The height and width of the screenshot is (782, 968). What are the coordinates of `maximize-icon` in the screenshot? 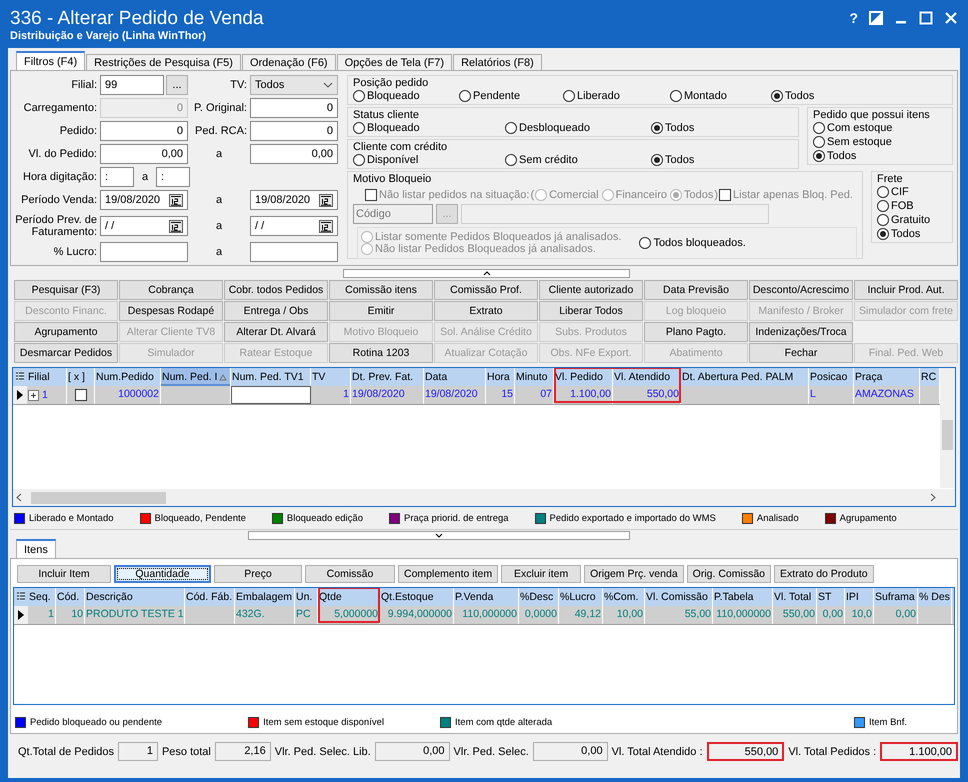 It's located at (926, 18).